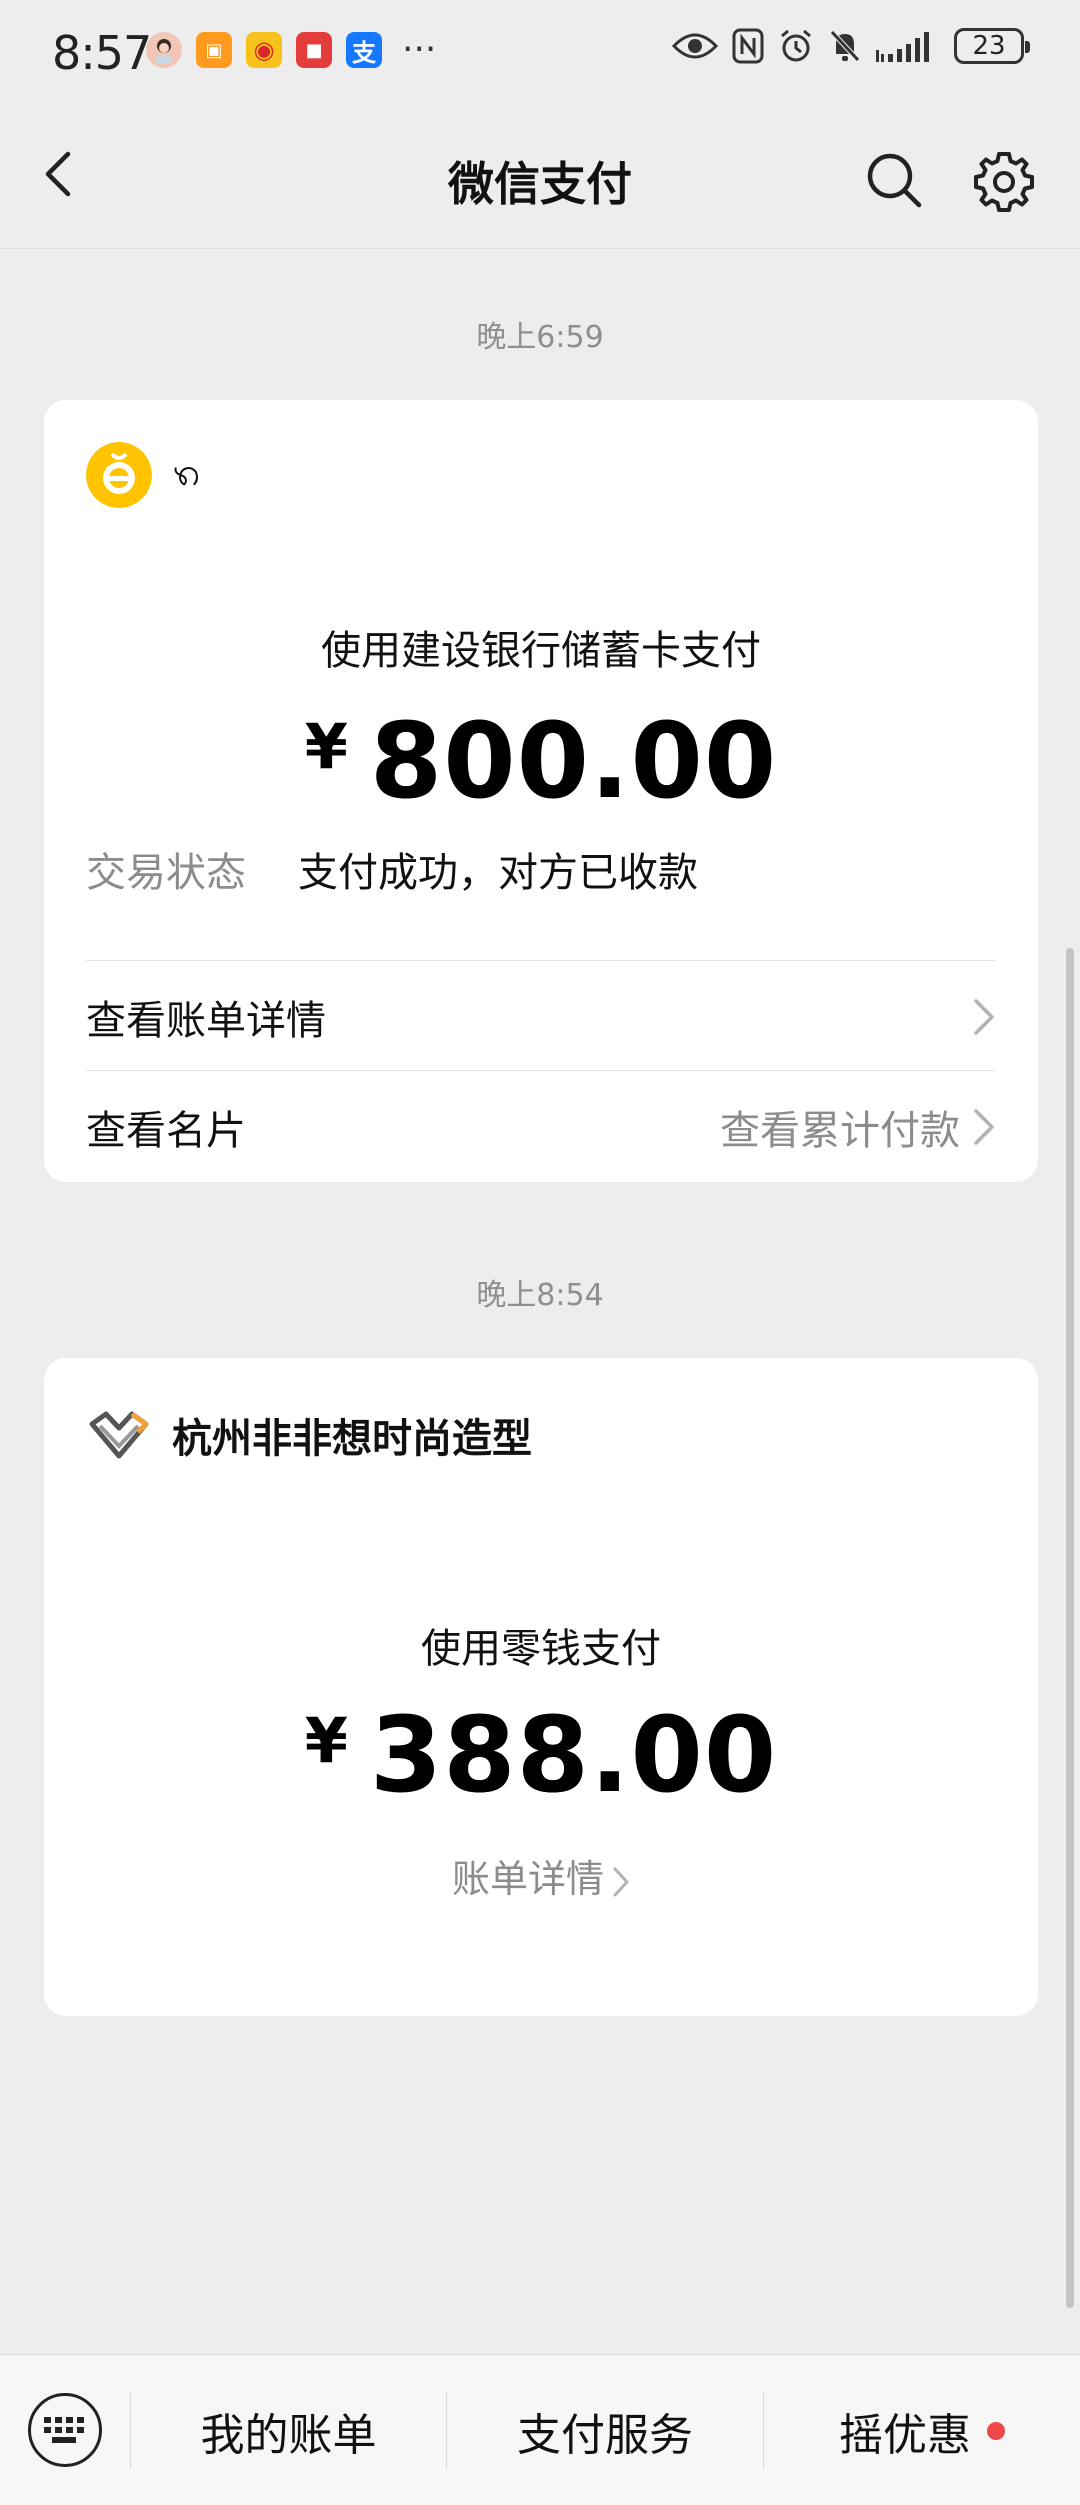 The width and height of the screenshot is (1080, 2505). I want to click on payment-amount: ¥800.00, so click(541, 761).